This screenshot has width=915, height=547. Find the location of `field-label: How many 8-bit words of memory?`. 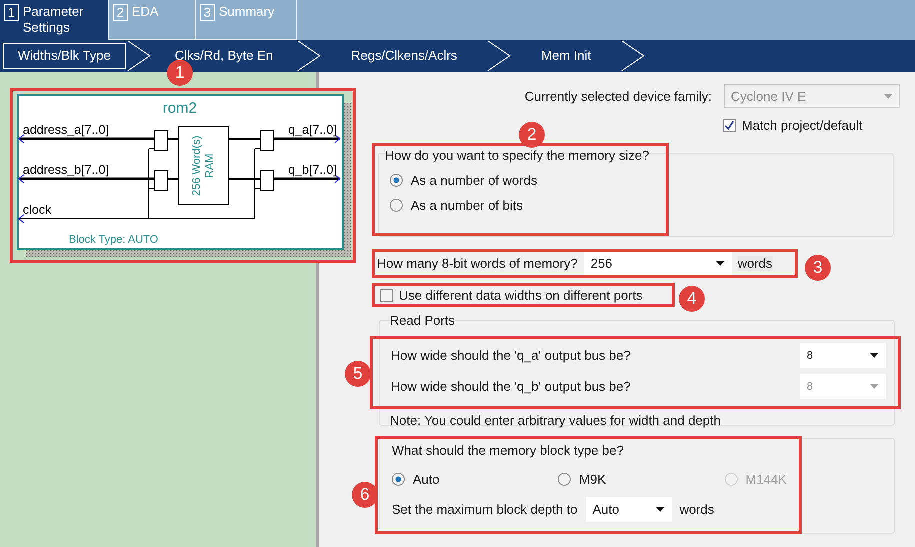

field-label: How many 8-bit words of memory? is located at coordinates (477, 263).